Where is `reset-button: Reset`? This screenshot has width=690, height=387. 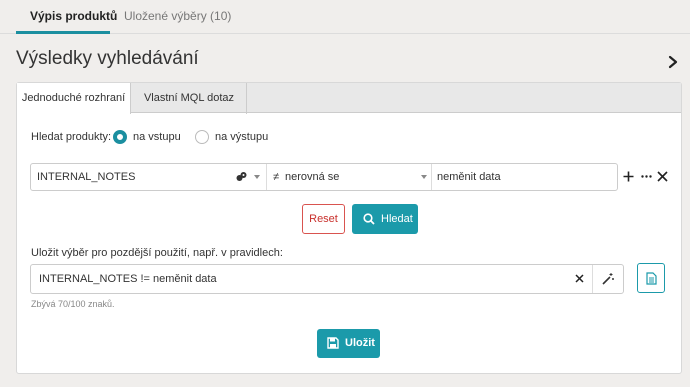
reset-button: Reset is located at coordinates (323, 219).